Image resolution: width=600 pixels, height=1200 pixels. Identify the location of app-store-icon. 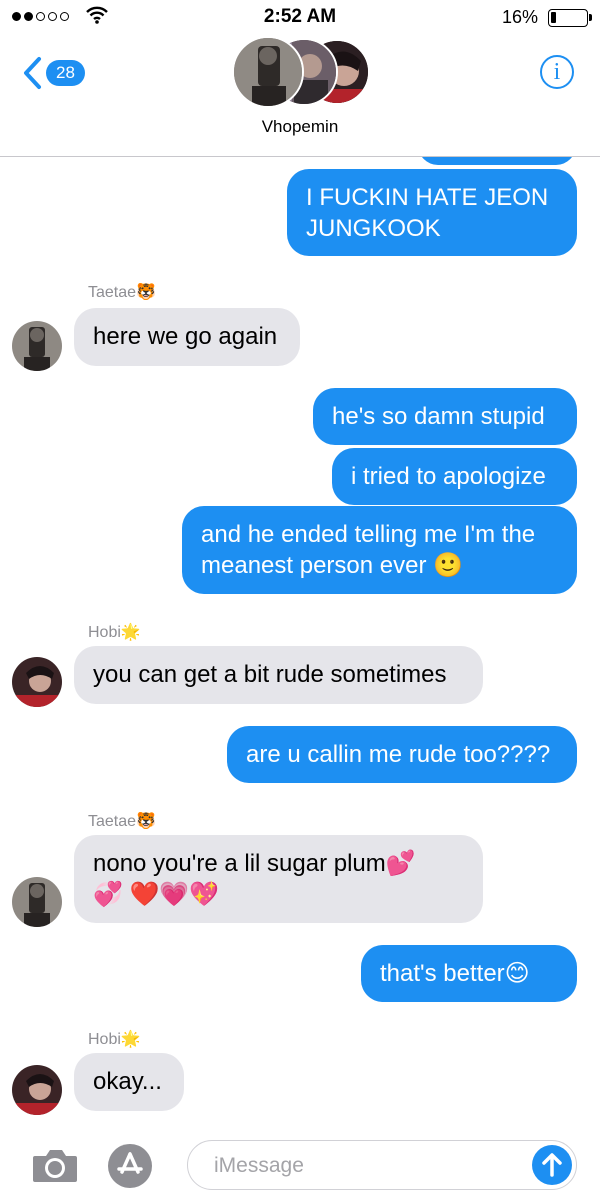
(130, 1166).